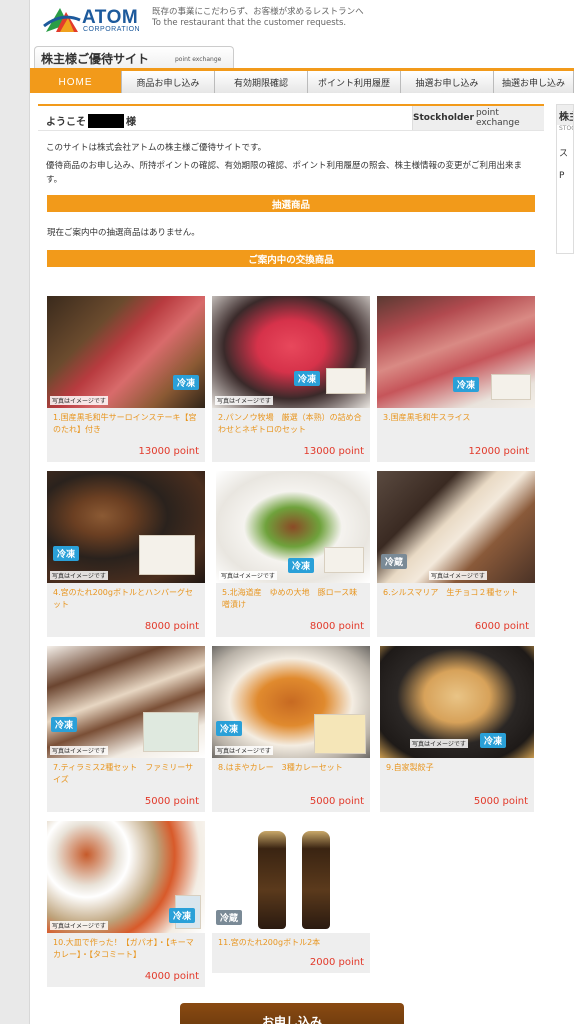 This screenshot has width=574, height=1024. Describe the element at coordinates (302, 58) in the screenshot. I see `site-title-bar: 株主様ご優待サイト point exchange` at that location.